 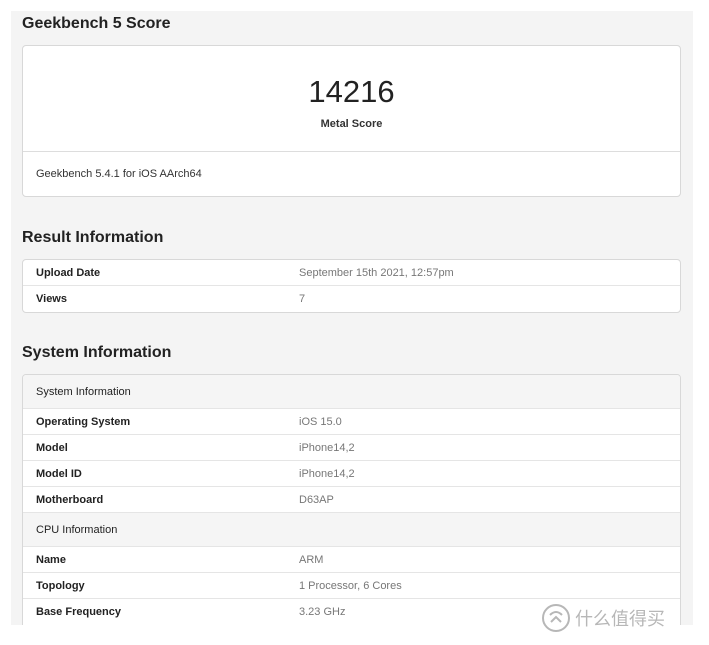 What do you see at coordinates (51, 299) in the screenshot?
I see `views-label: Views` at bounding box center [51, 299].